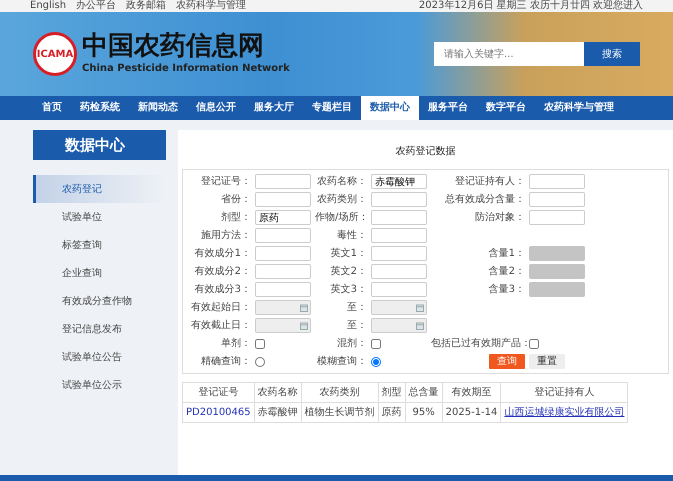 The height and width of the screenshot is (481, 673). Describe the element at coordinates (392, 412) in the screenshot. I see `table-cell: 原药` at that location.